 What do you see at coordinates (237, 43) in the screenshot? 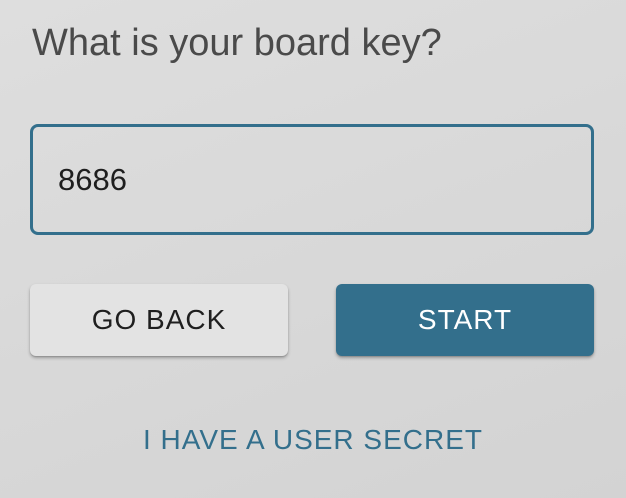
I see `page-title: What is your board key?` at bounding box center [237, 43].